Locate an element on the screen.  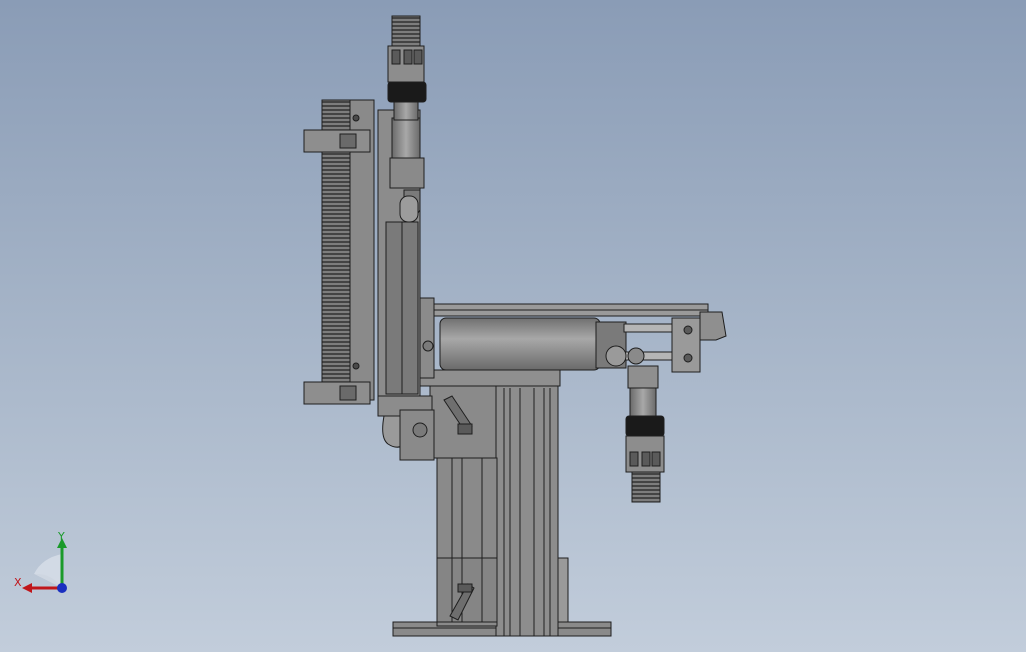
x-axis-label: X is located at coordinates (18, 582).